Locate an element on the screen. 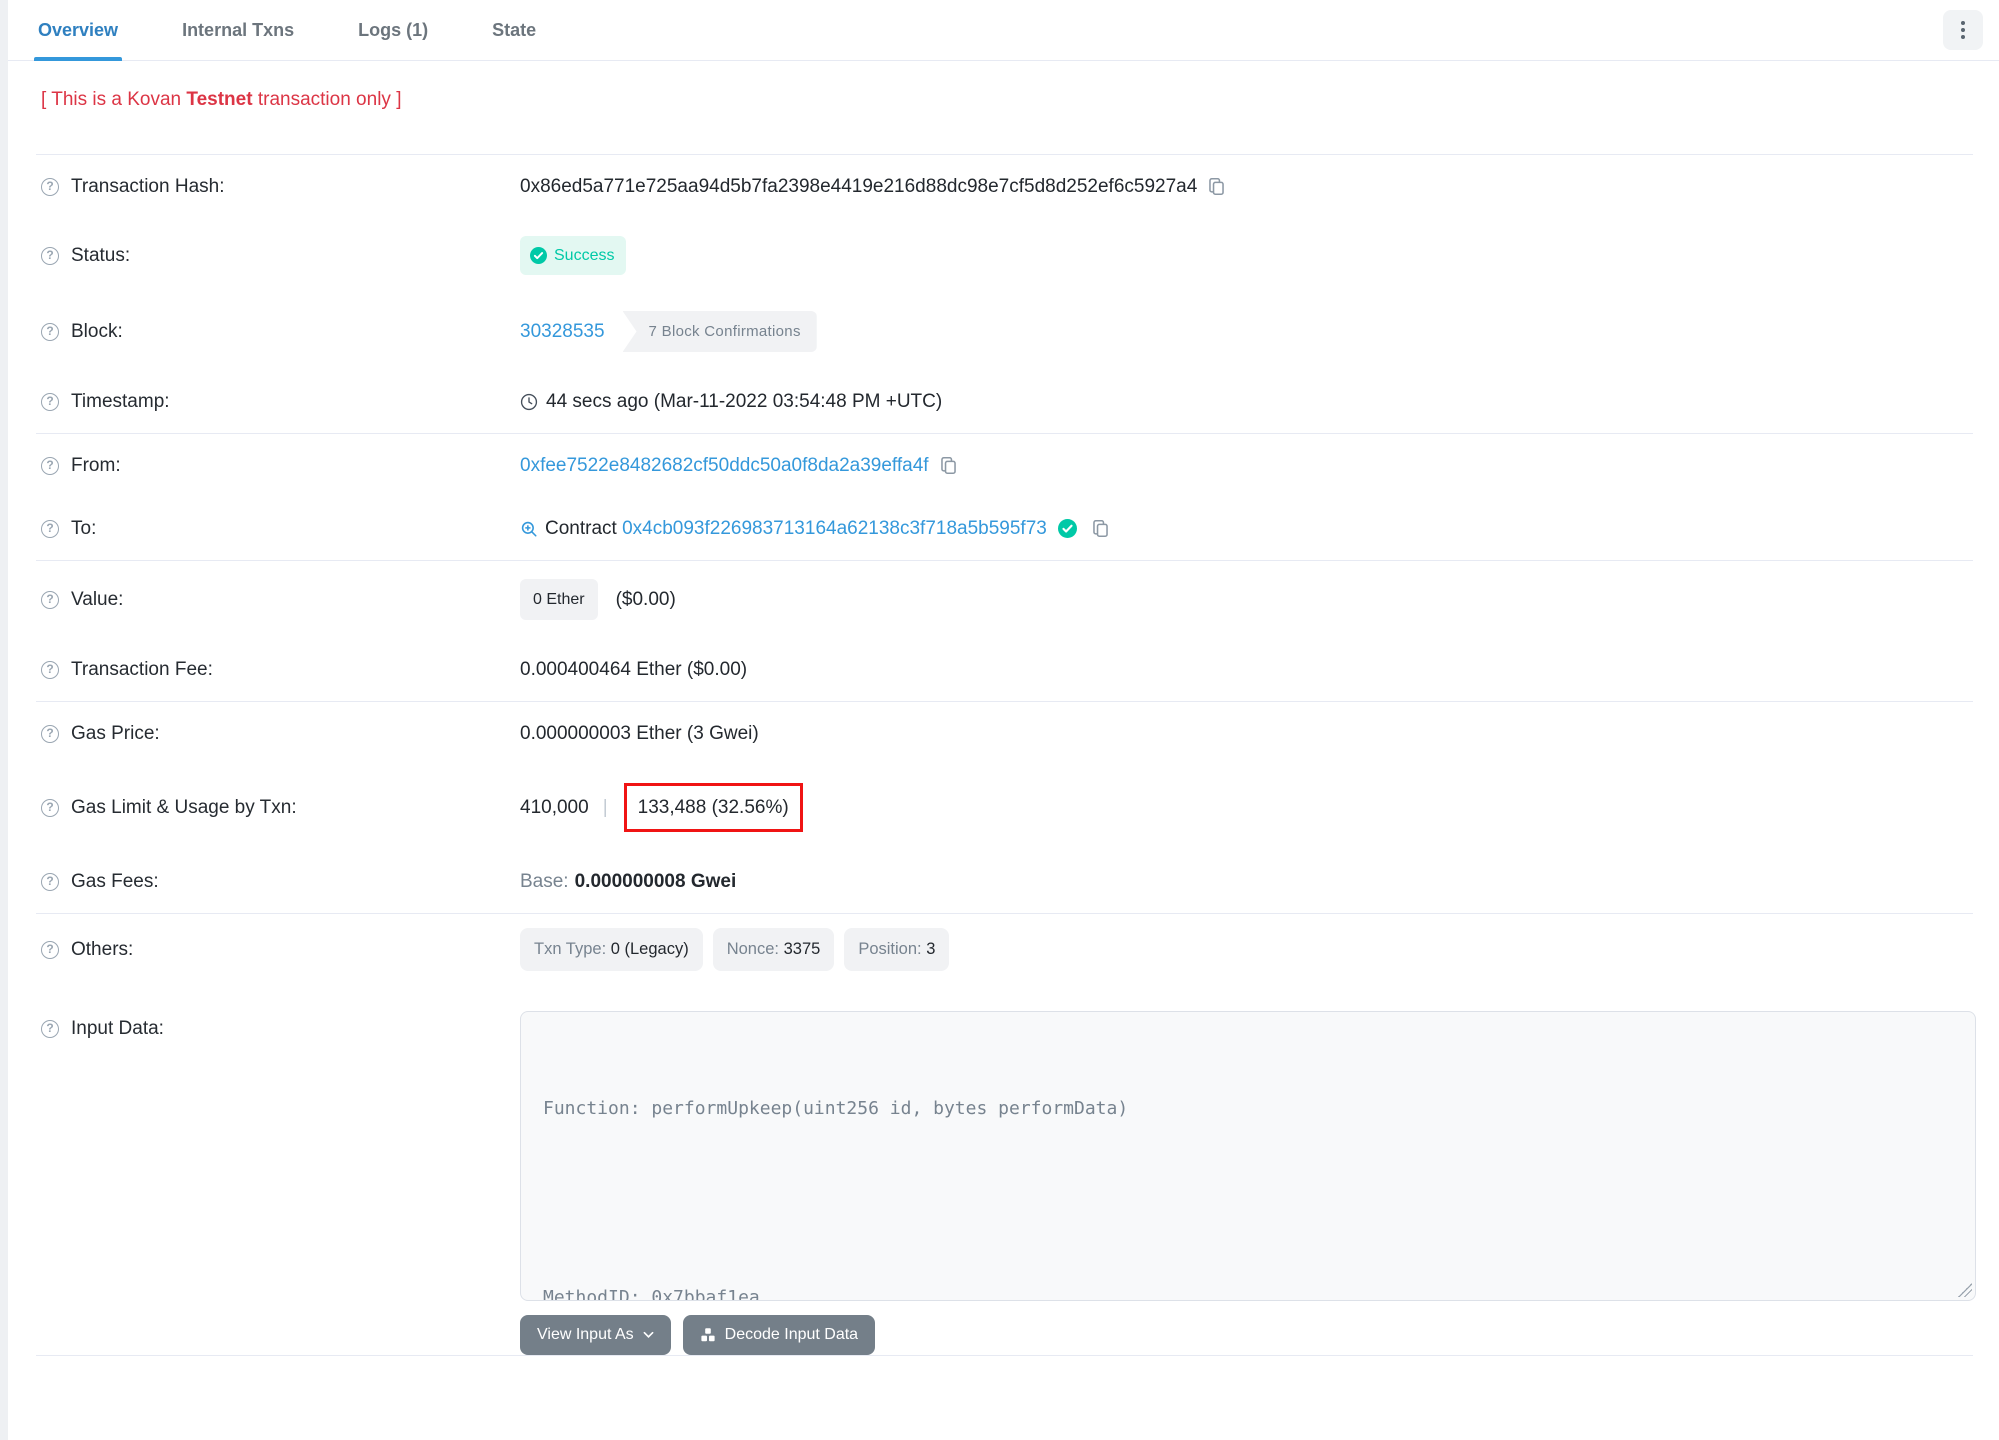 Image resolution: width=1999 pixels, height=1440 pixels. gas-used-annotation-box: 133,488 (32.56%) is located at coordinates (713, 807).